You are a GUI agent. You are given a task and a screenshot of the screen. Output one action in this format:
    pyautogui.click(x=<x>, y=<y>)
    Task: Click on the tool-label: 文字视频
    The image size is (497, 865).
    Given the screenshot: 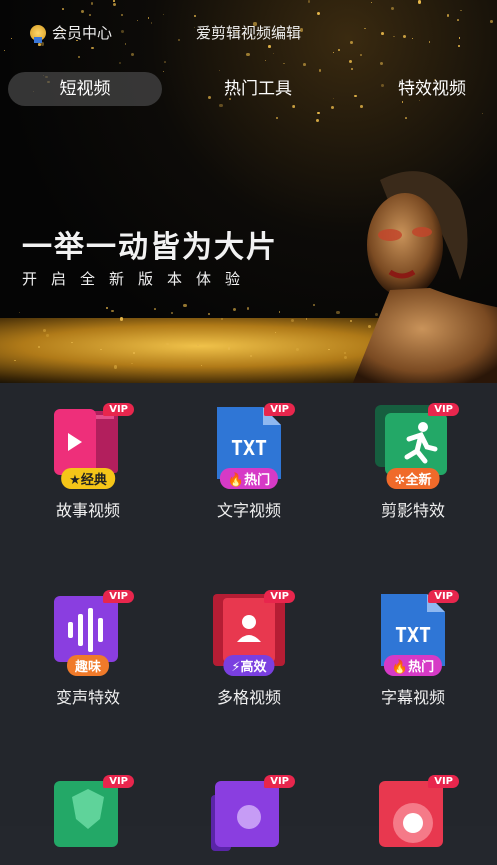 What is the action you would take?
    pyautogui.click(x=248, y=510)
    